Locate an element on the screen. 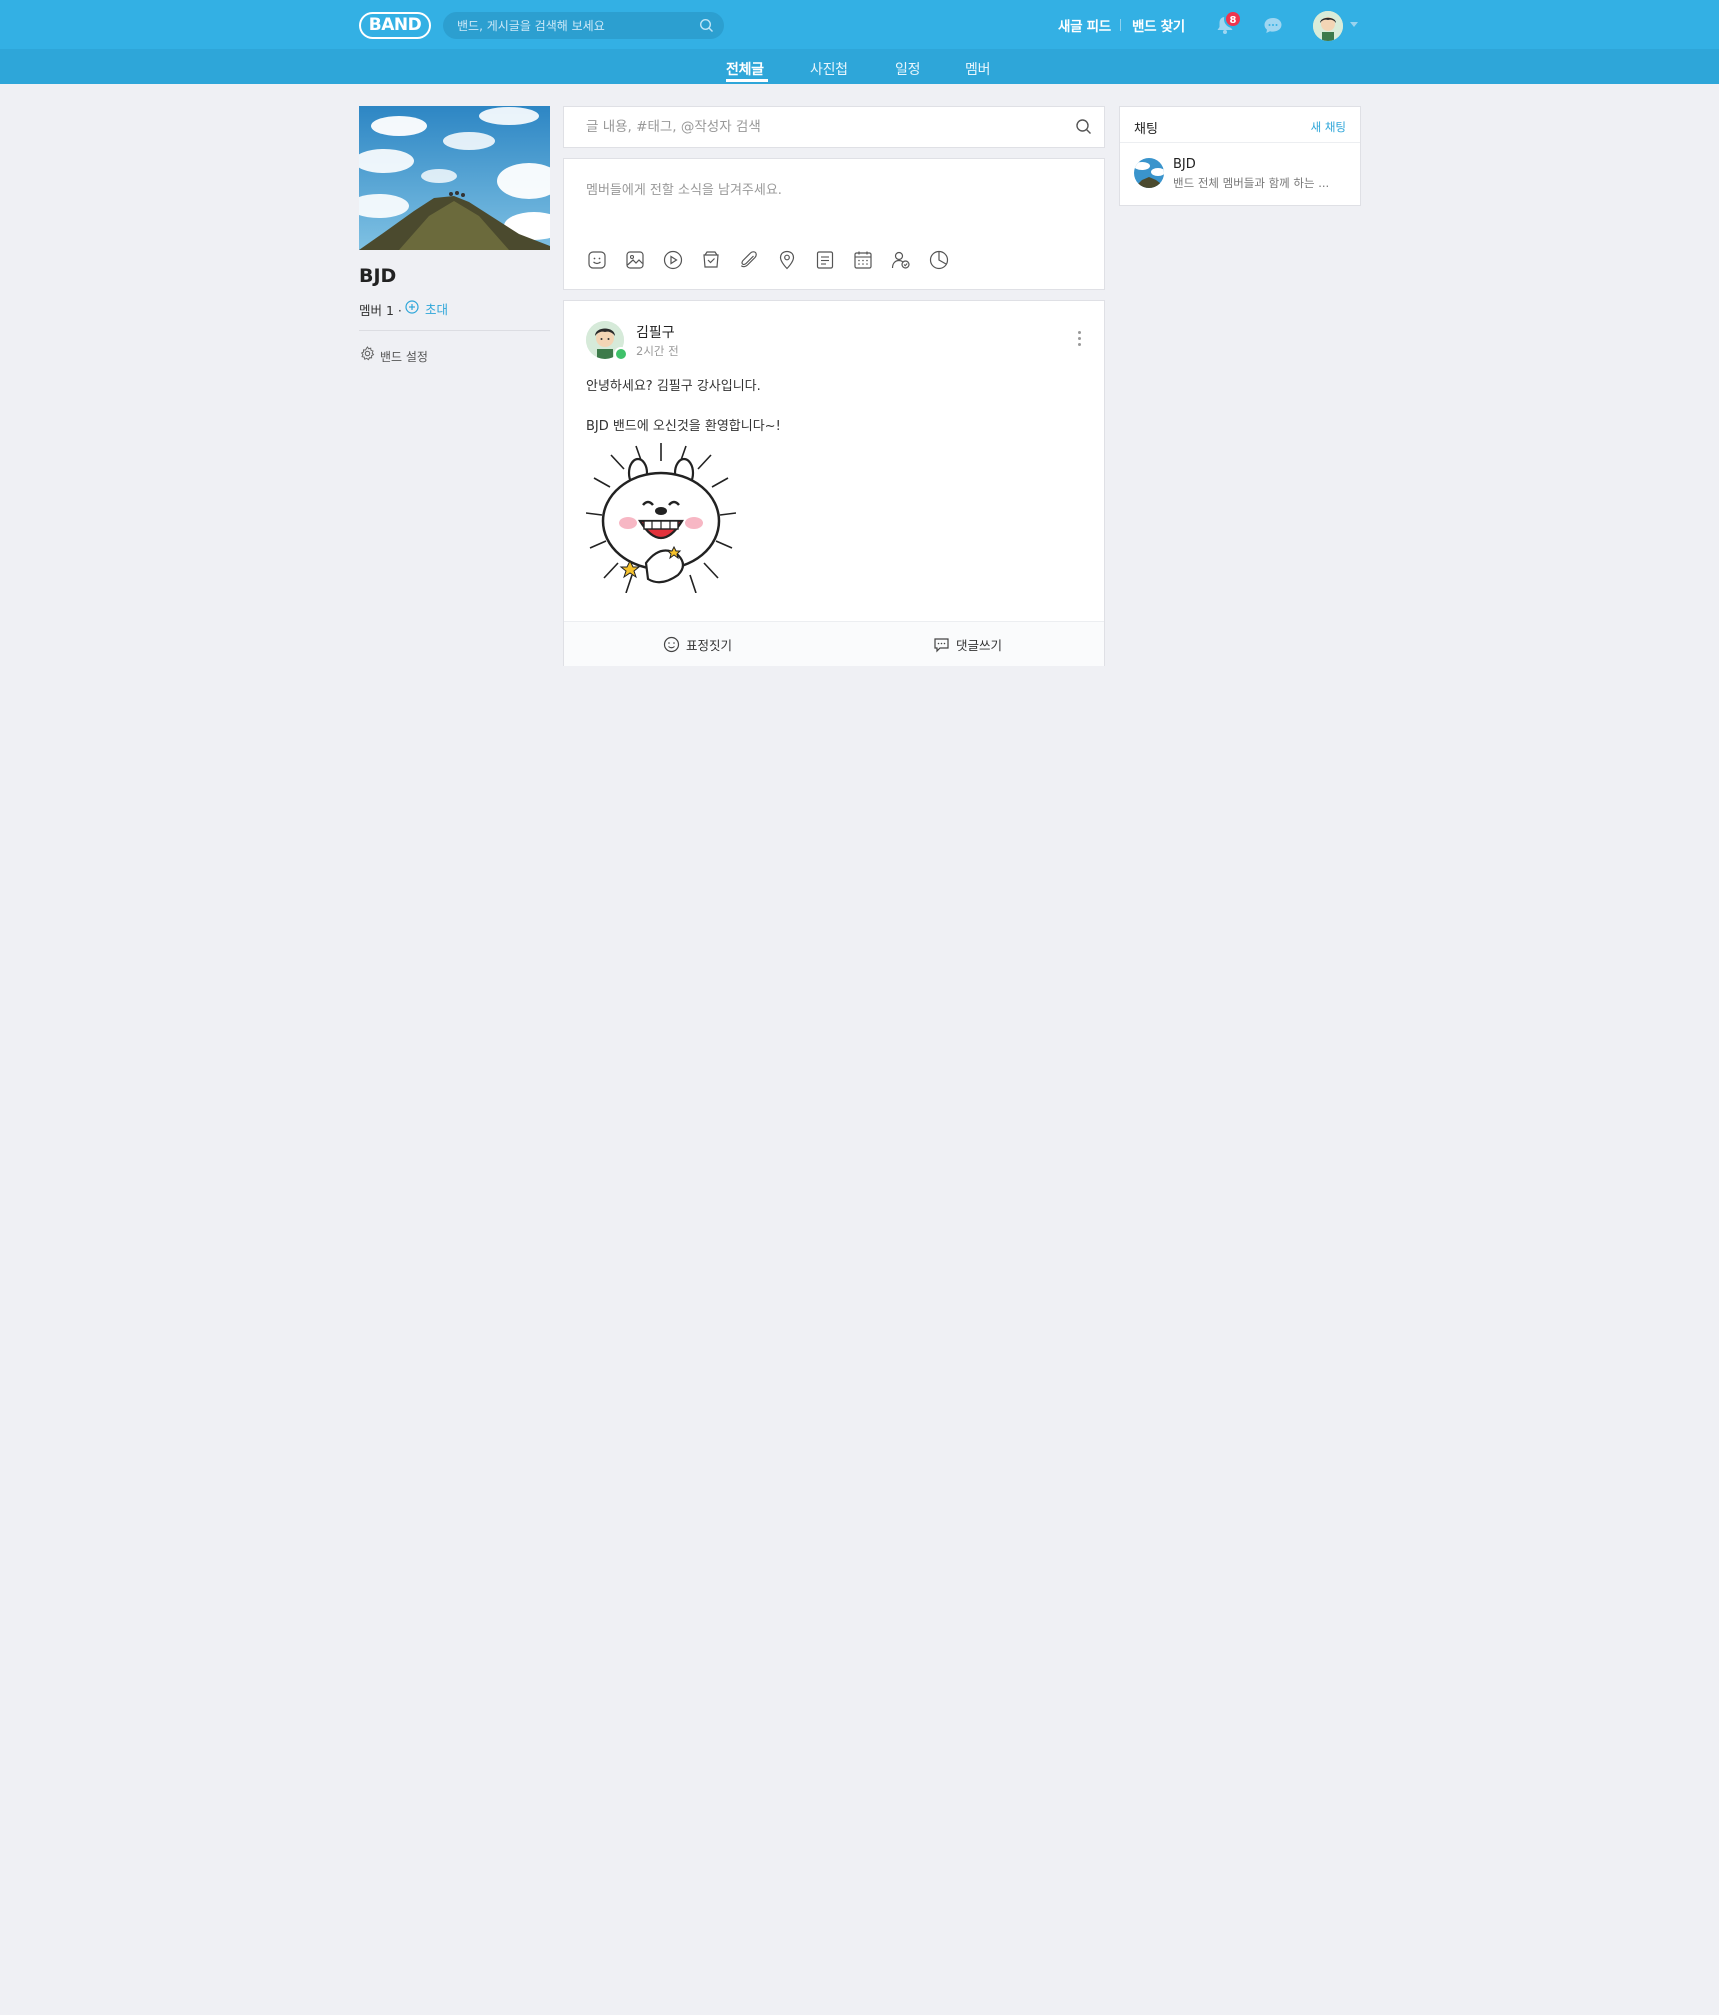 This screenshot has width=1719, height=2015. post-time: 2시간 전 is located at coordinates (657, 351).